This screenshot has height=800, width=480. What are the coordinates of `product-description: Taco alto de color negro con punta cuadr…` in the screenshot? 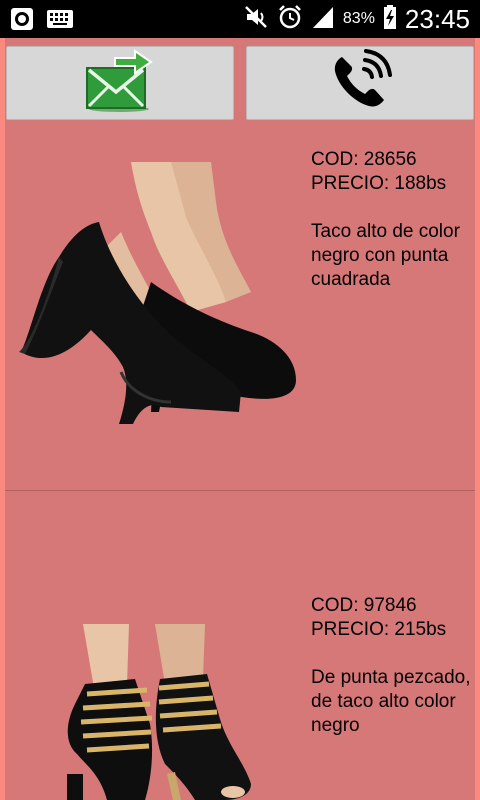 It's located at (385, 255).